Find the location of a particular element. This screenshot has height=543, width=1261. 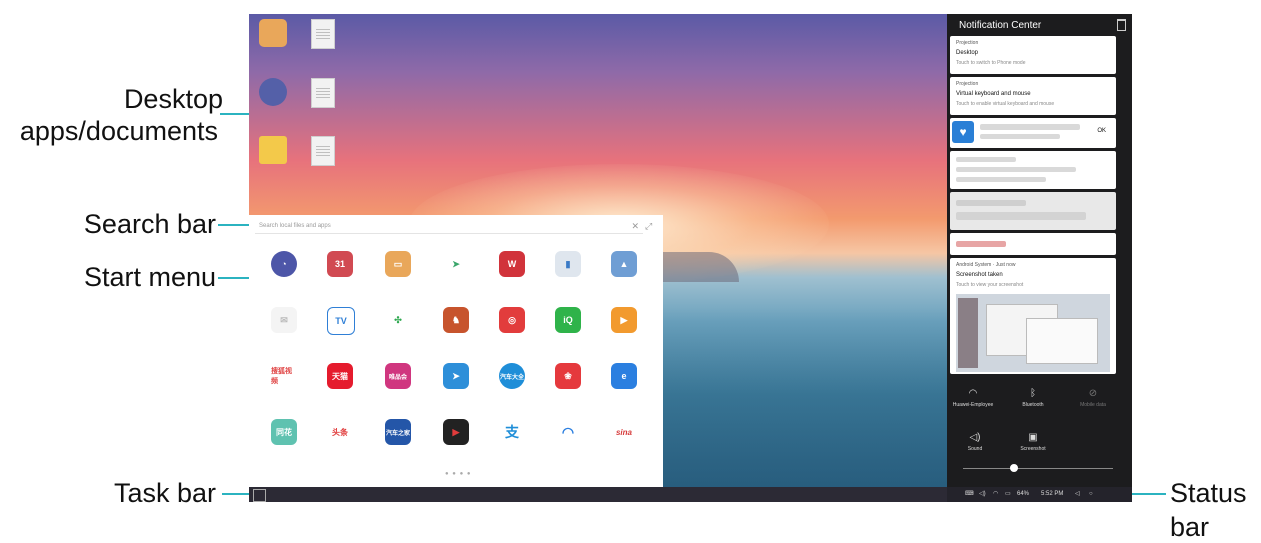

app-icon-game: ♞ is located at coordinates (456, 320).